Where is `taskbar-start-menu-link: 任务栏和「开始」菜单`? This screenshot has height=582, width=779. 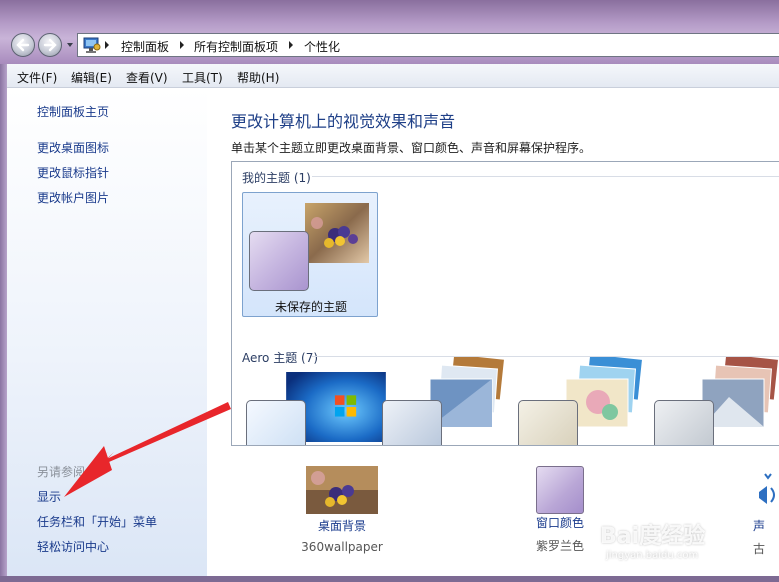 taskbar-start-menu-link: 任务栏和「开始」菜单 is located at coordinates (97, 521).